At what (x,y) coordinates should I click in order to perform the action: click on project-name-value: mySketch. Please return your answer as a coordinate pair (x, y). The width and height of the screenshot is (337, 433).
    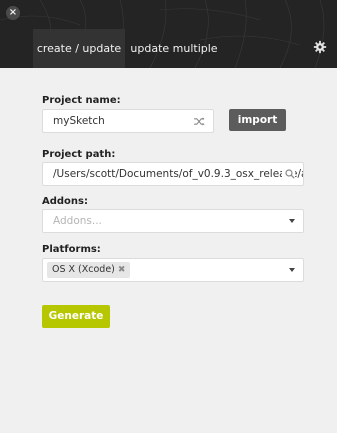
    Looking at the image, I should click on (79, 121).